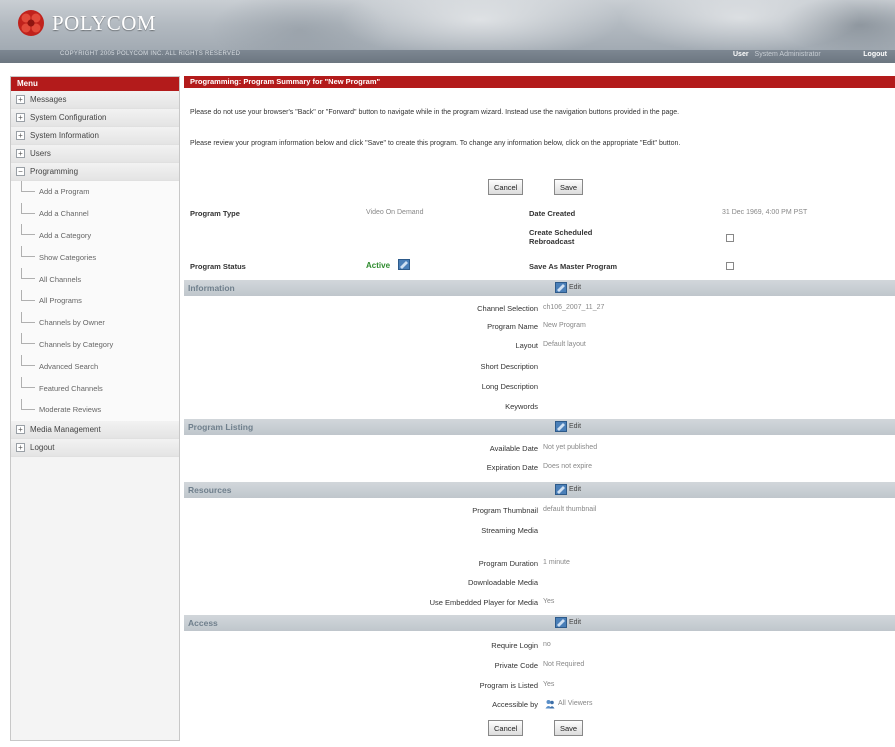 The width and height of the screenshot is (895, 747). What do you see at coordinates (509, 366) in the screenshot?
I see `short-description-label: Short Description` at bounding box center [509, 366].